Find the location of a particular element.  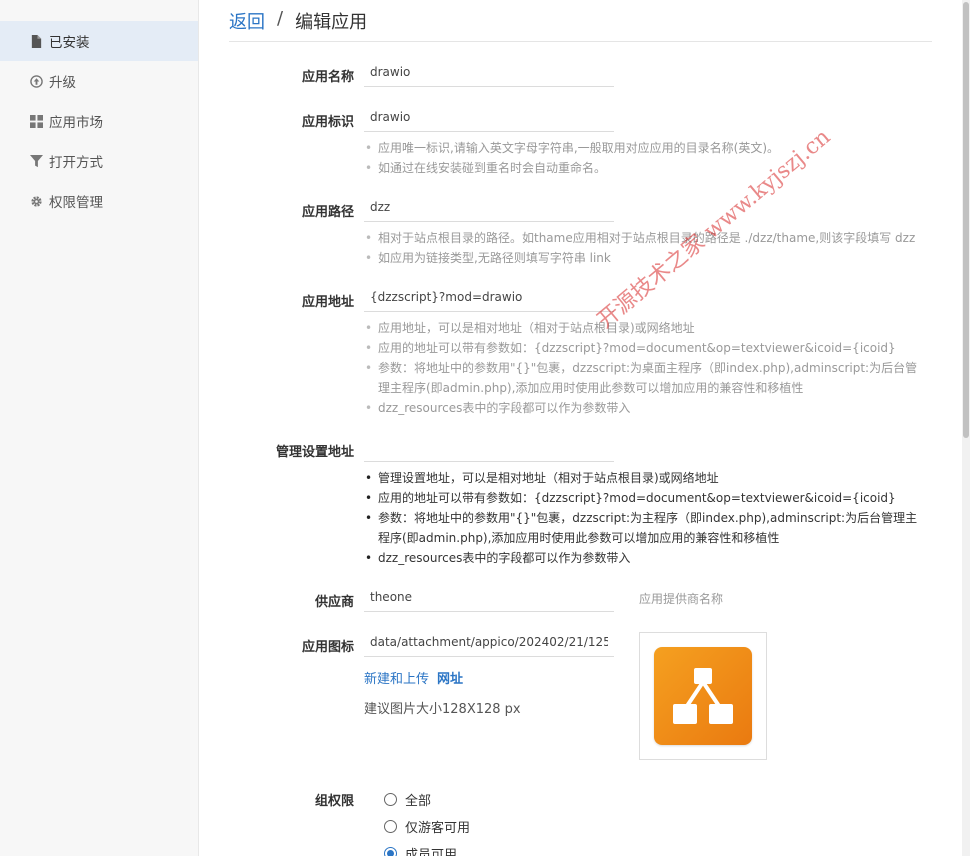

drawio-app-icon is located at coordinates (703, 696).